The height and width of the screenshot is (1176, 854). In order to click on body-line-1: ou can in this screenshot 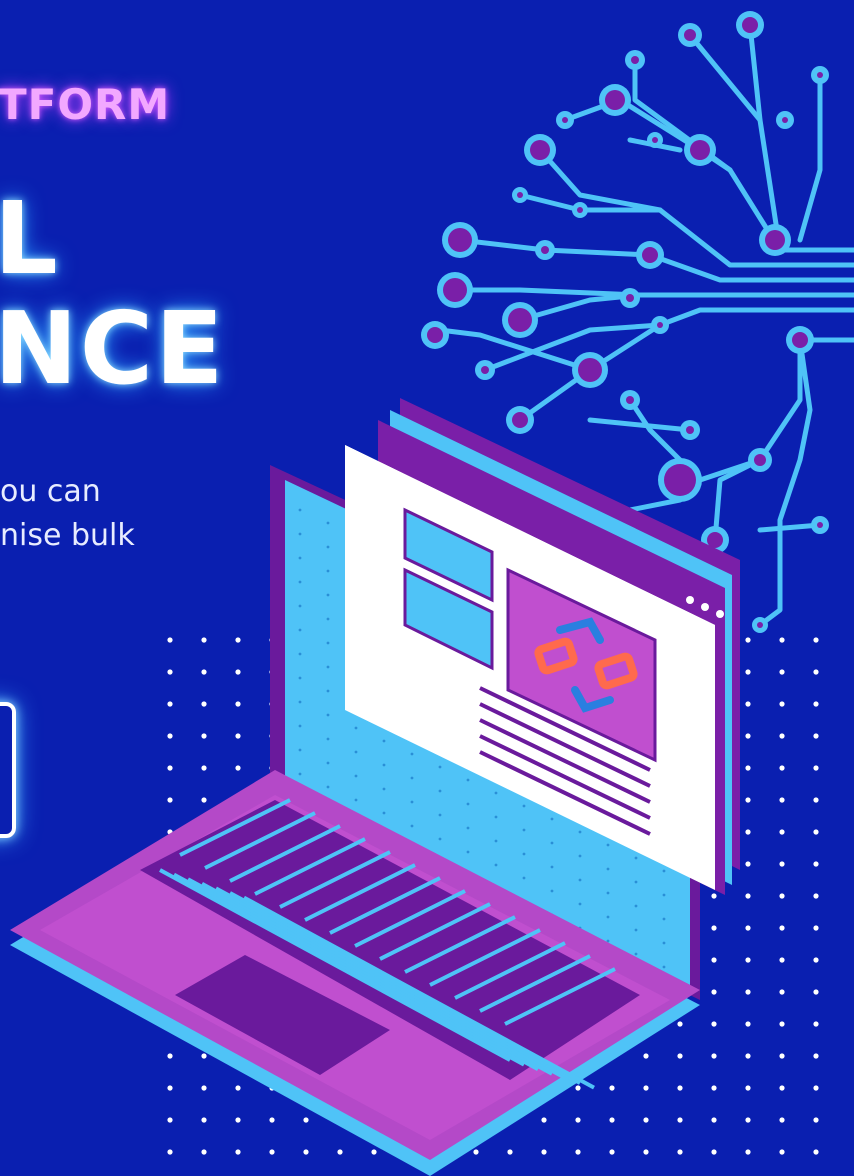, I will do `click(50, 491)`.